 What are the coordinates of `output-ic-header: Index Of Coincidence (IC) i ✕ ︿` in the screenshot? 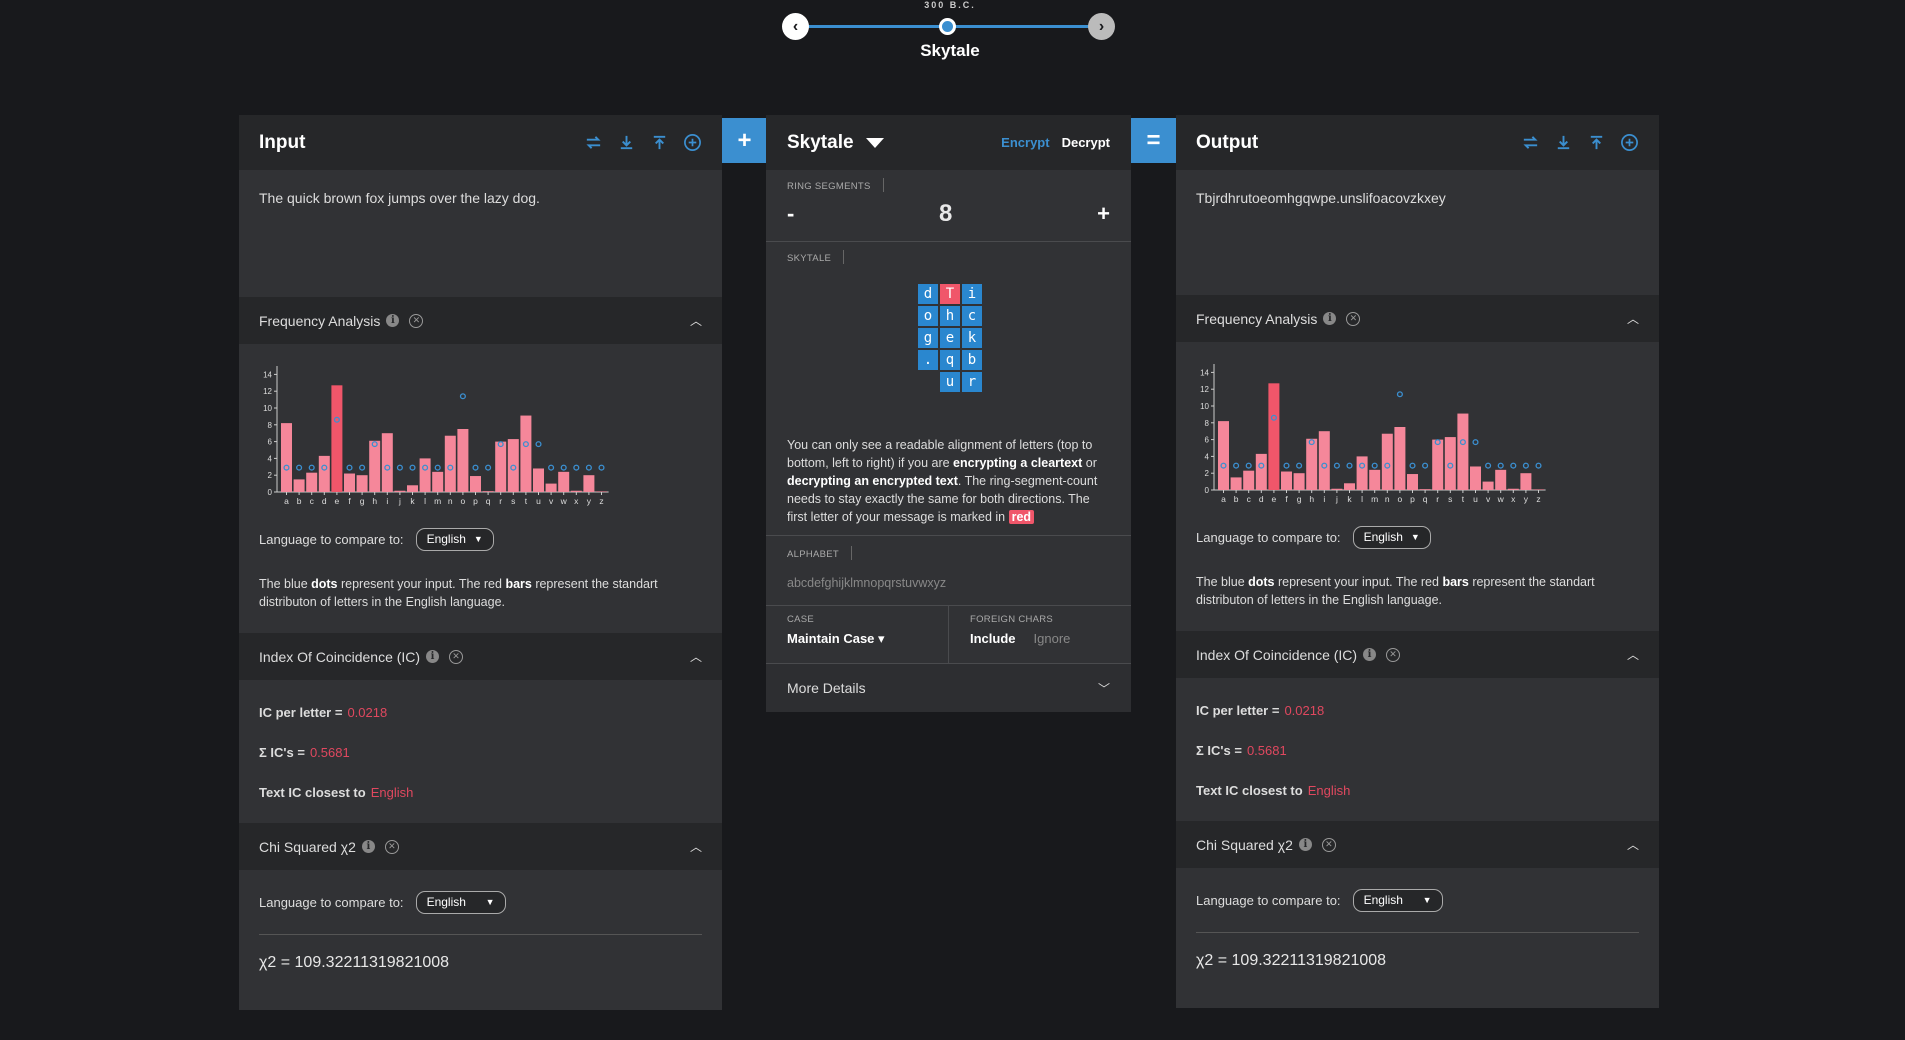 It's located at (1417, 654).